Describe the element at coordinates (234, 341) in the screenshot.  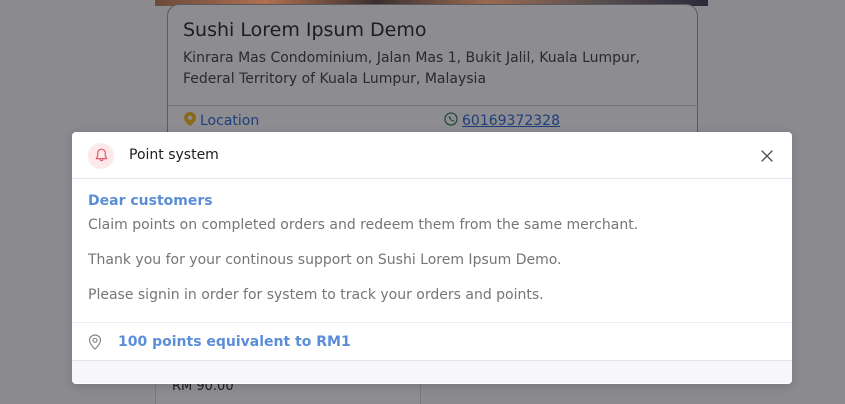
I see `points-conversion-text: 100 points equivalent to RM1` at that location.